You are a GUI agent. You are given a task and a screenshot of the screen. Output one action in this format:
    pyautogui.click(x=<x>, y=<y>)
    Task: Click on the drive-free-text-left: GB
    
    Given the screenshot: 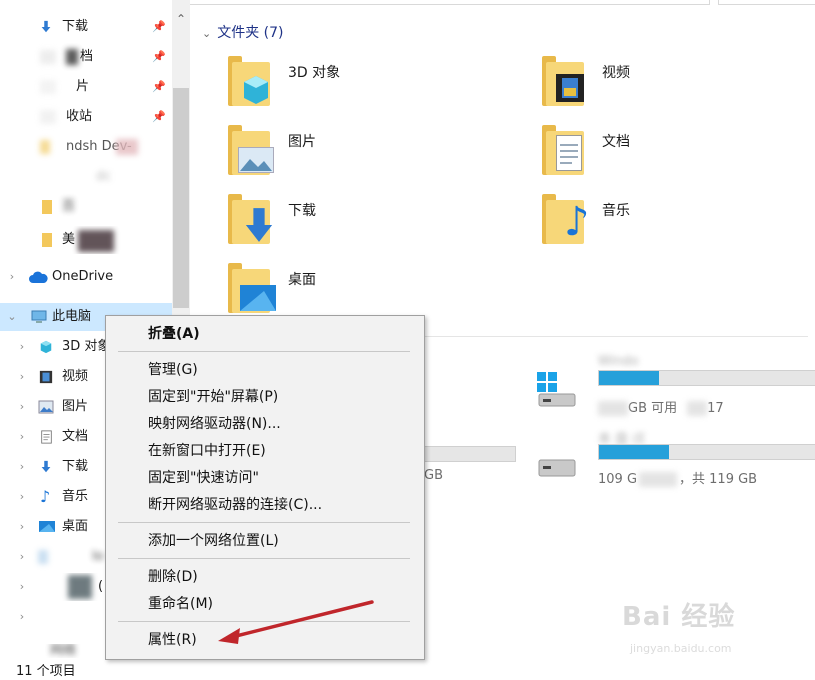 What is the action you would take?
    pyautogui.click(x=433, y=475)
    